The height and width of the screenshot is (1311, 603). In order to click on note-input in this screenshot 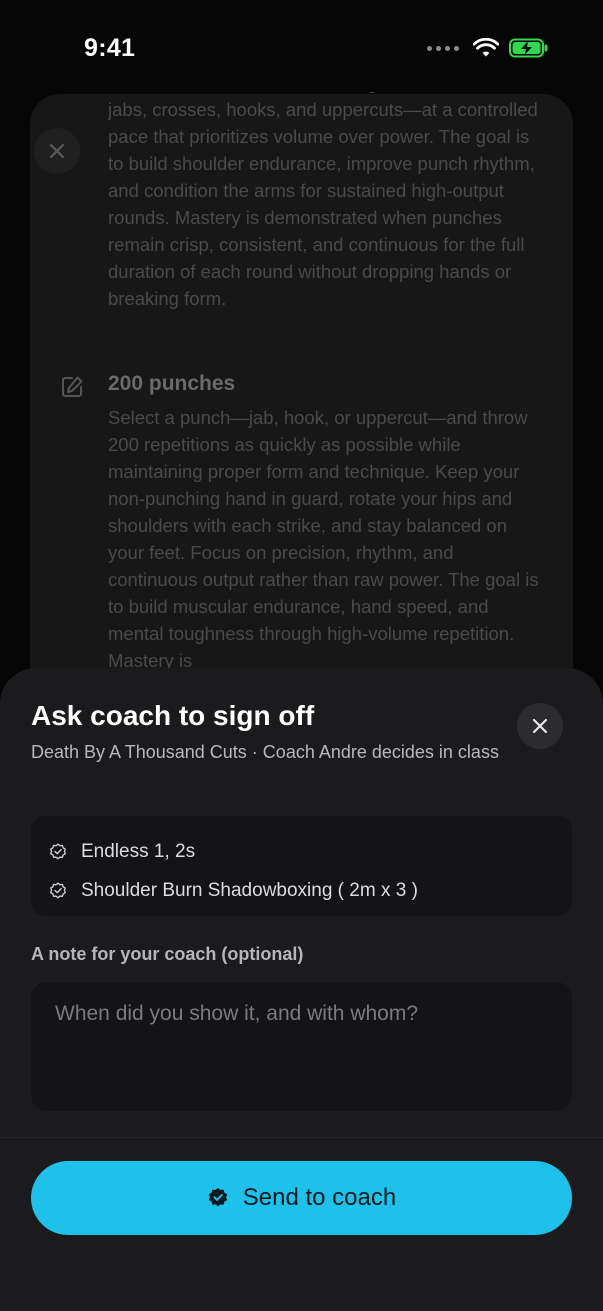, I will do `click(301, 1046)`.